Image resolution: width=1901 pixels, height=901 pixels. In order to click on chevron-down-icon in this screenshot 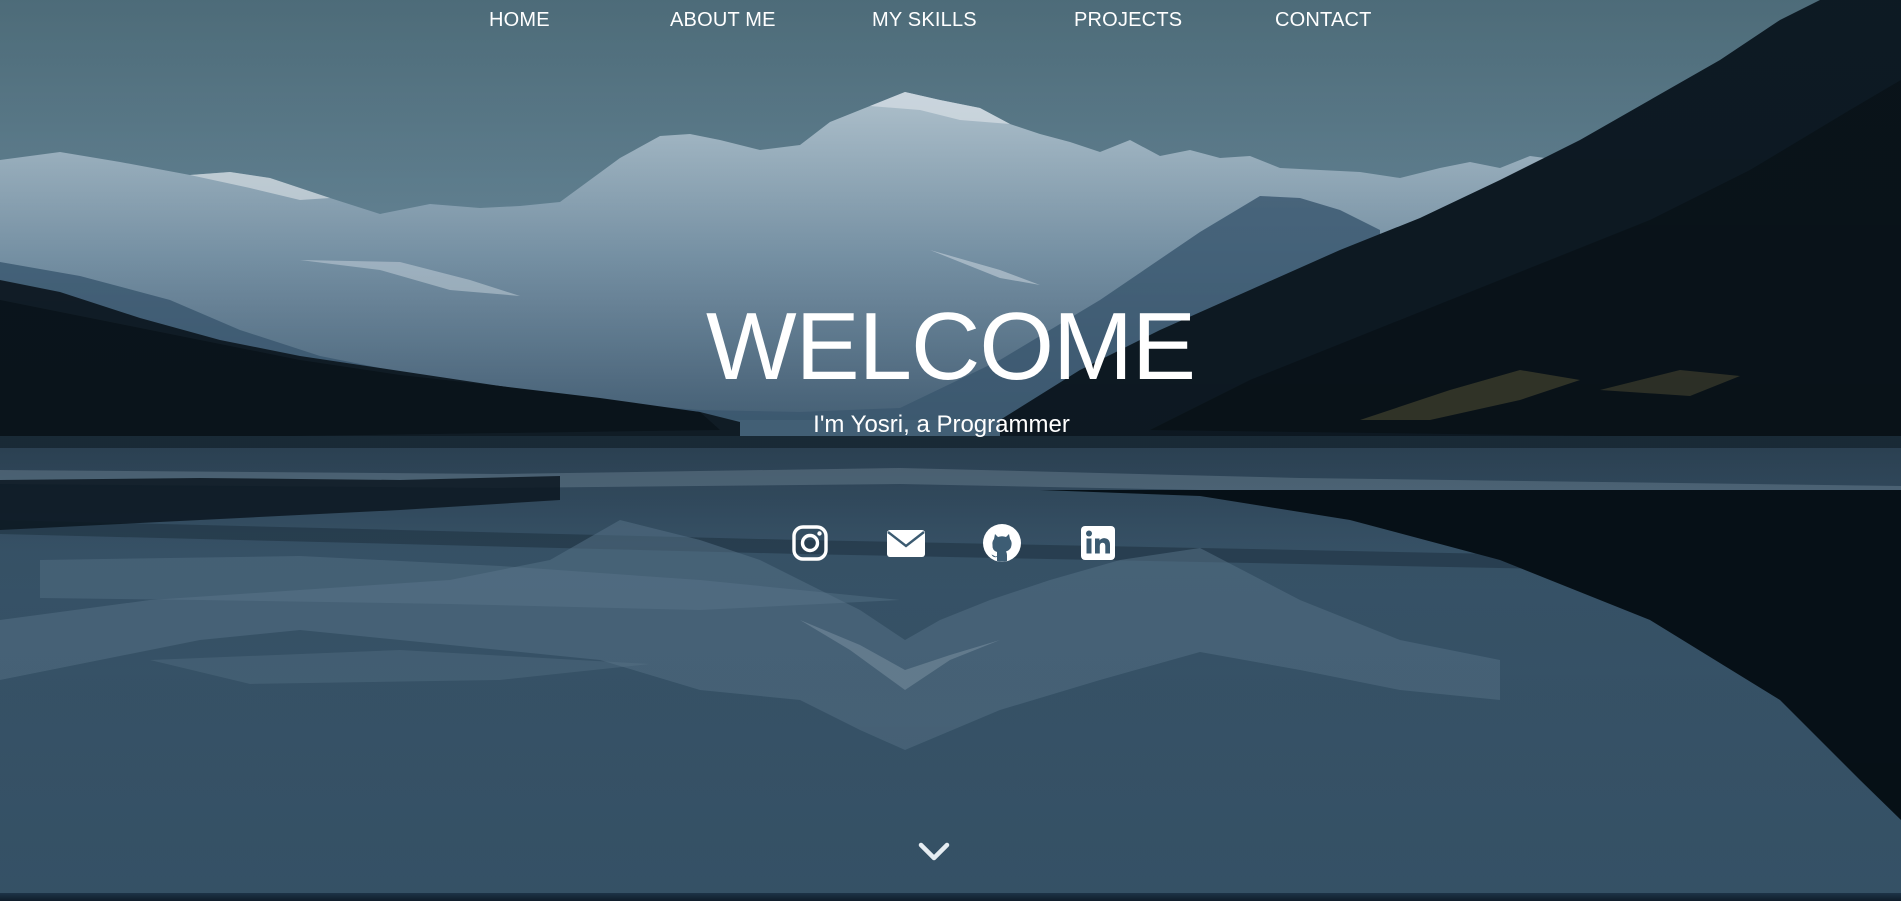, I will do `click(934, 851)`.